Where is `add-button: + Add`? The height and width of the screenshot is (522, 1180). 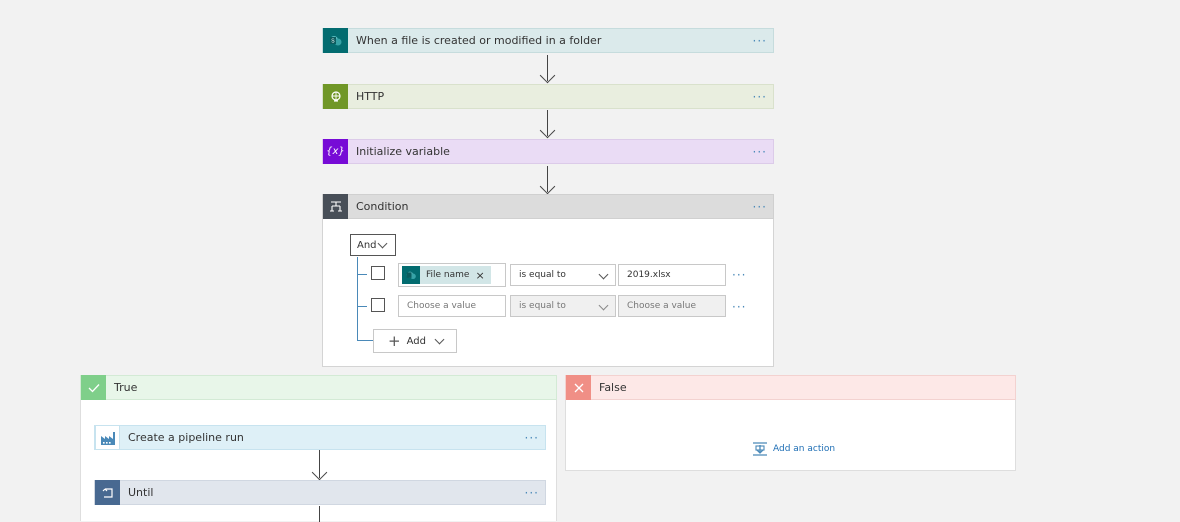 add-button: + Add is located at coordinates (415, 341).